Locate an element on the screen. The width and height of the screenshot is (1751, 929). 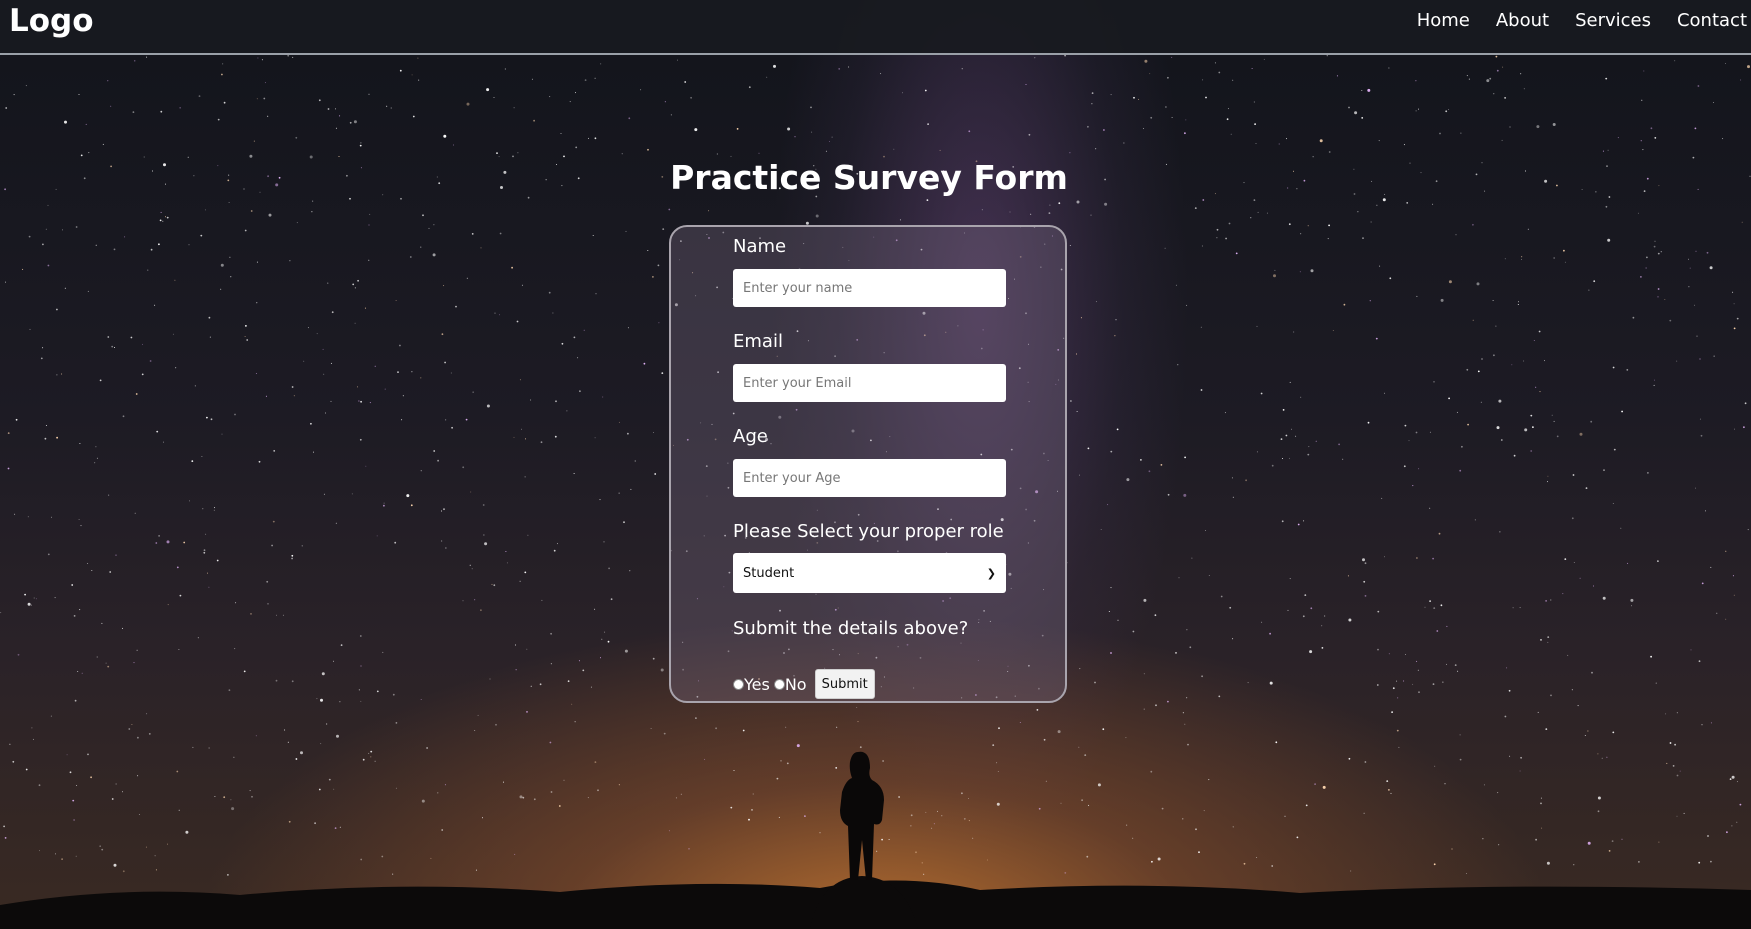
submit-question: Submit the details above? is located at coordinates (851, 628).